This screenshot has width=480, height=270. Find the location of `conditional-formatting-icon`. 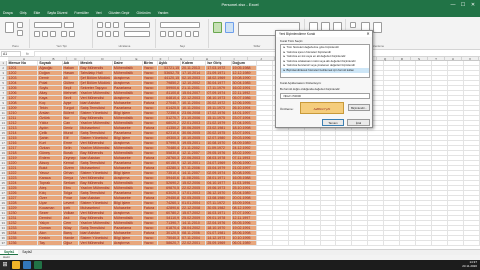

conditional-formatting-icon is located at coordinates (217, 27).